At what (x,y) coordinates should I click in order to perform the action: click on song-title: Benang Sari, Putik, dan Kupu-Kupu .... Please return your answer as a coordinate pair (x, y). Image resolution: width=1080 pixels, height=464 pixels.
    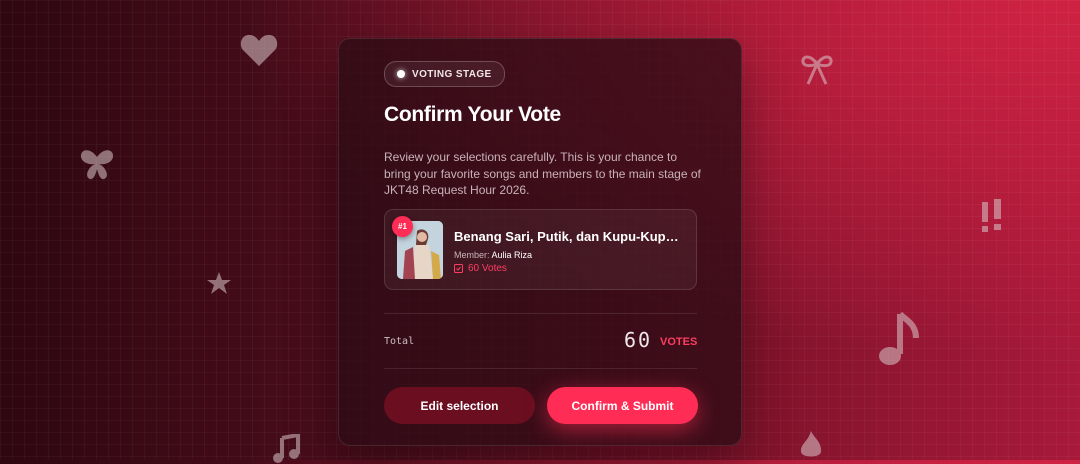
    Looking at the image, I should click on (570, 236).